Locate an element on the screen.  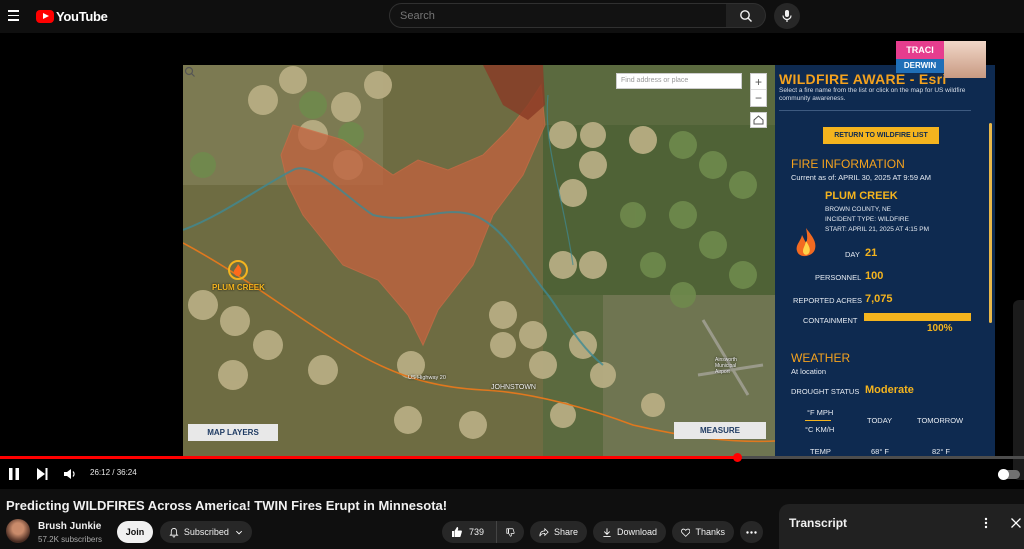
home-icon is located at coordinates (758, 120).